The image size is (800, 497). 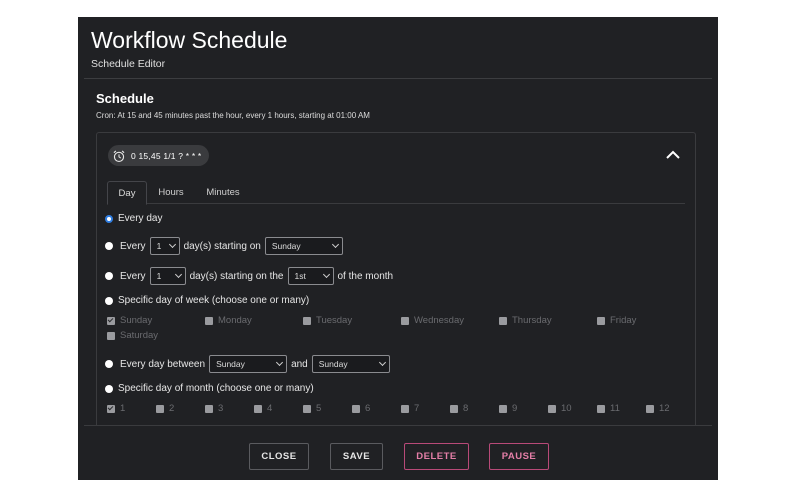 What do you see at coordinates (129, 320) in the screenshot?
I see `weekday-checkbox-sunday: Sunday` at bounding box center [129, 320].